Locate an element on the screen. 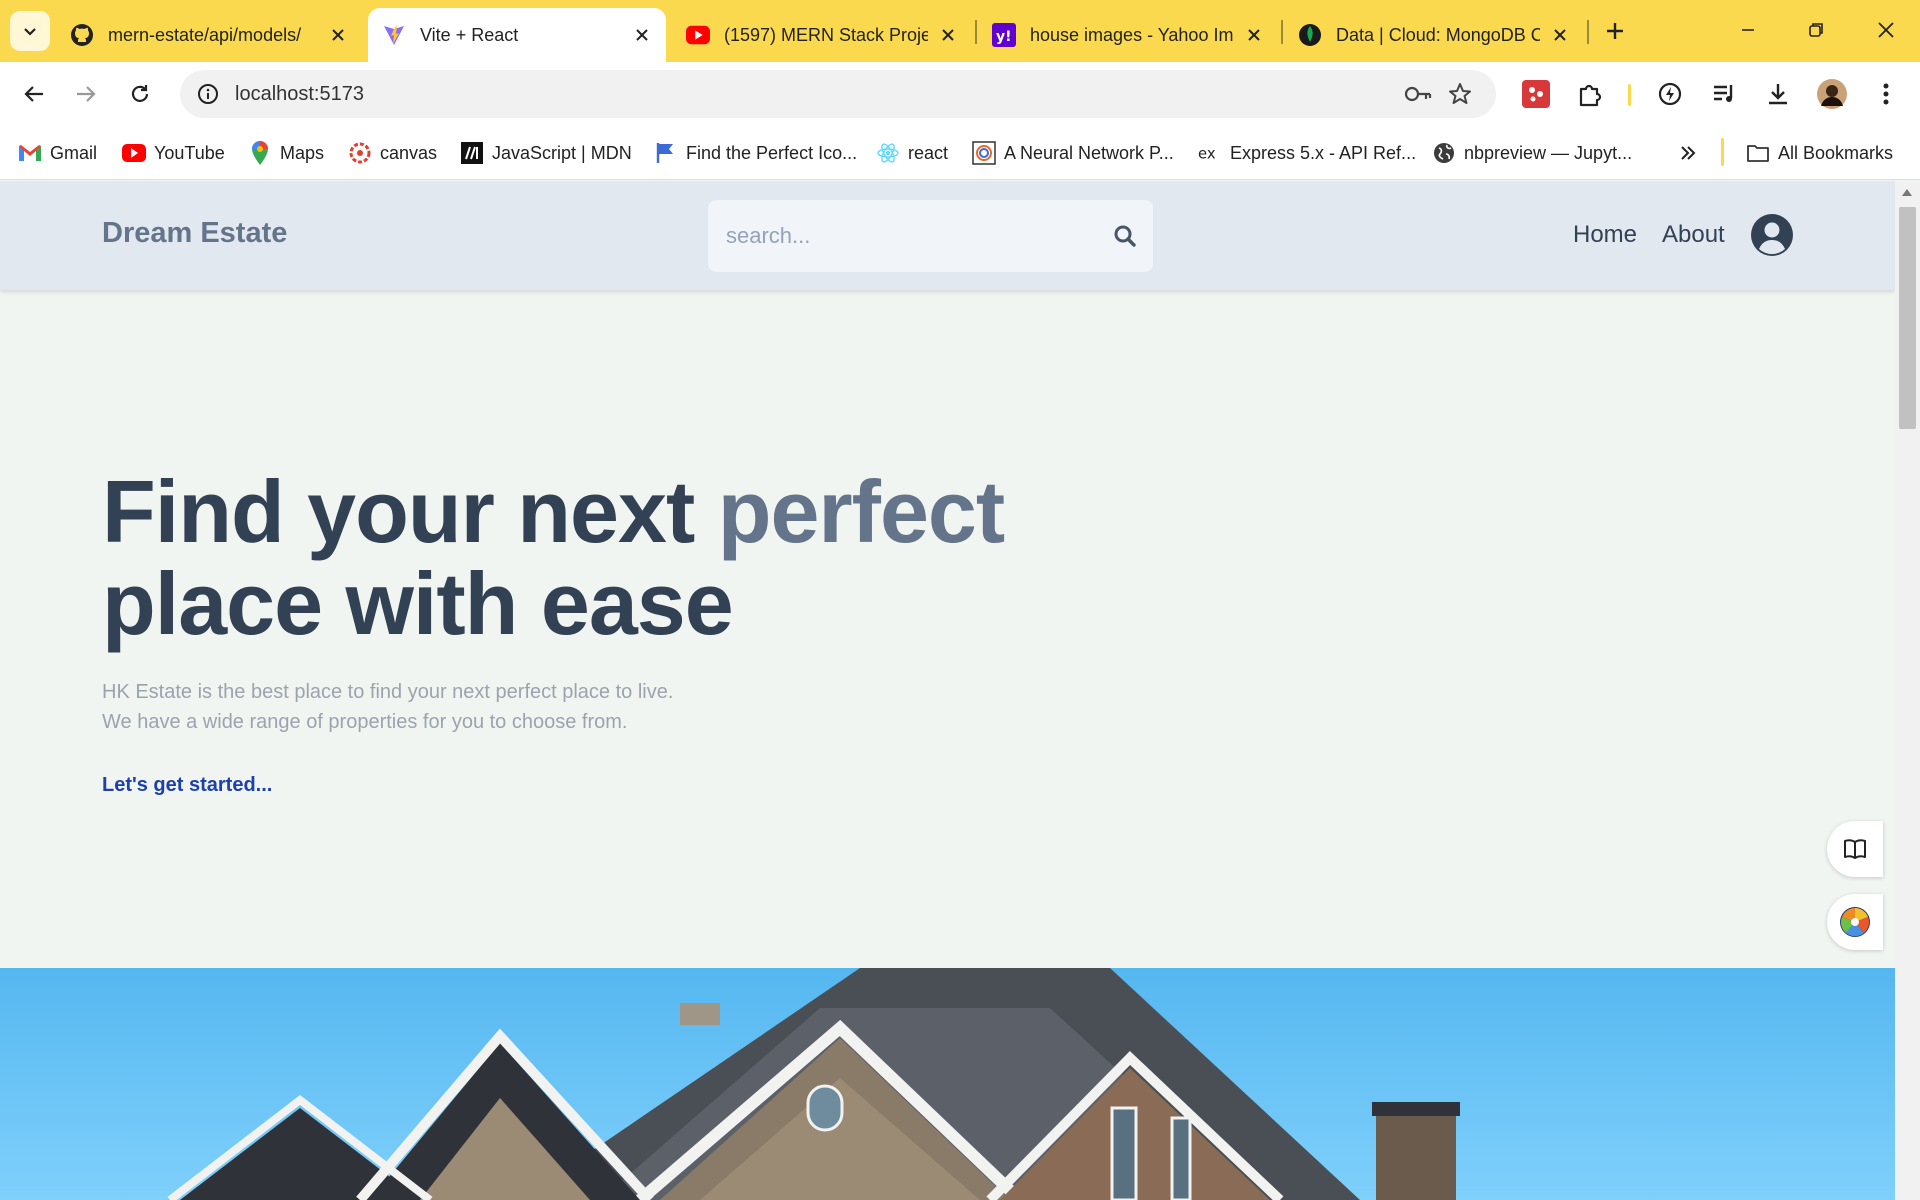  restore-icon is located at coordinates (1816, 30).